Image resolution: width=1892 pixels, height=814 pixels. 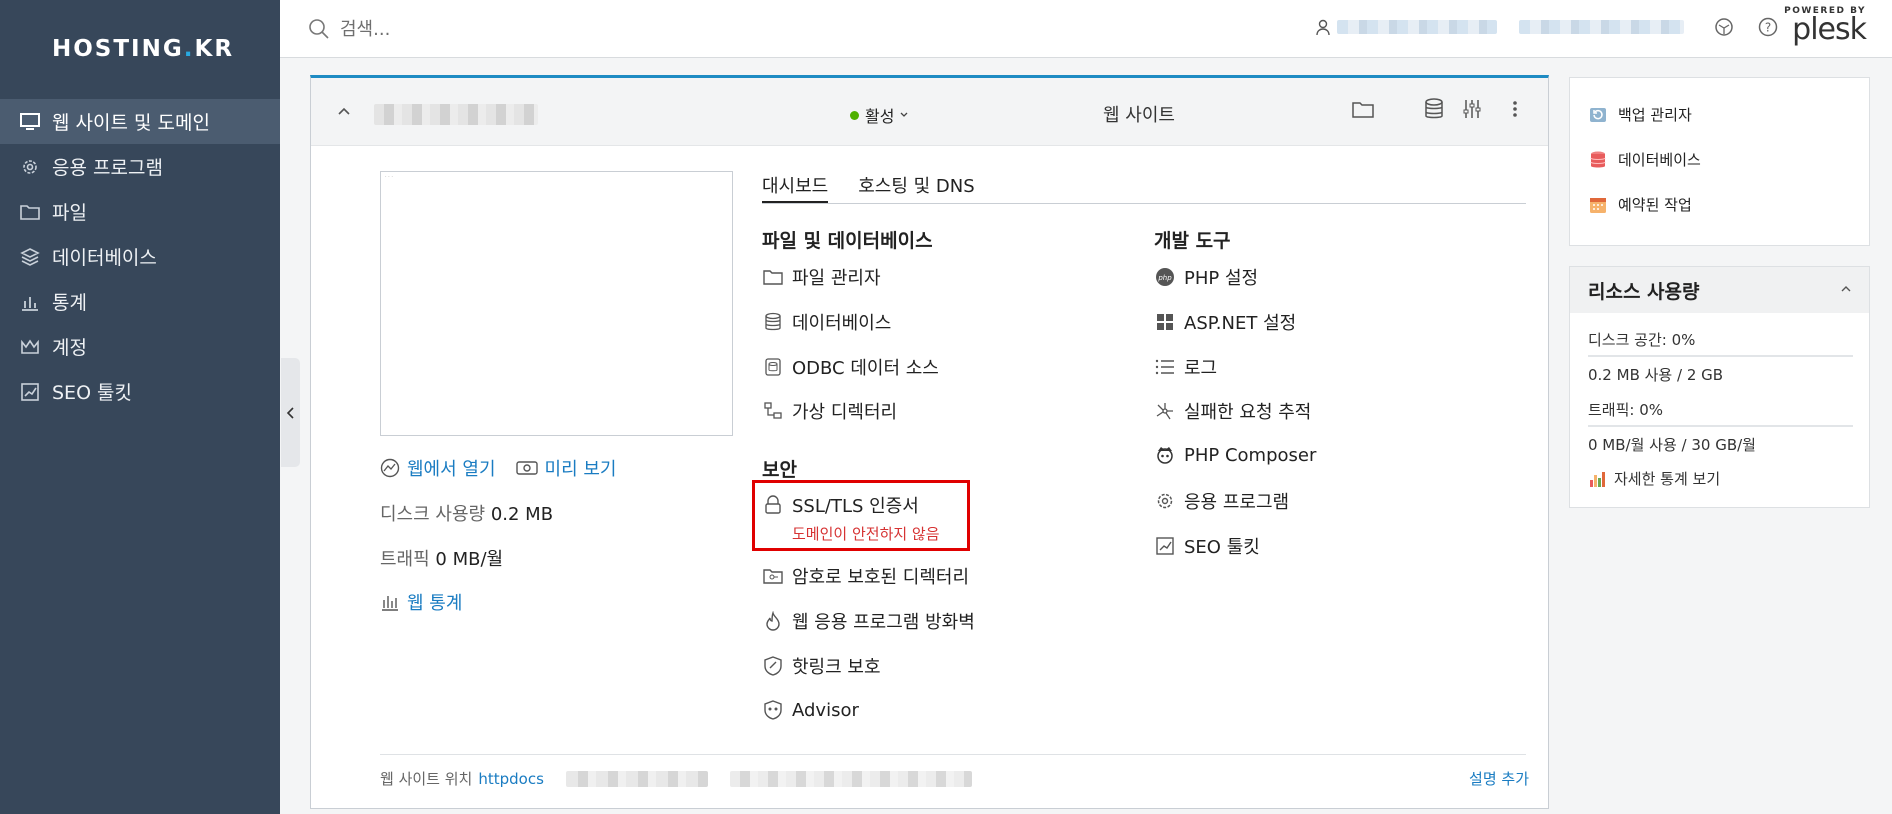 I want to click on sidebar-item-databases: 데이터베이스, so click(x=140, y=256).